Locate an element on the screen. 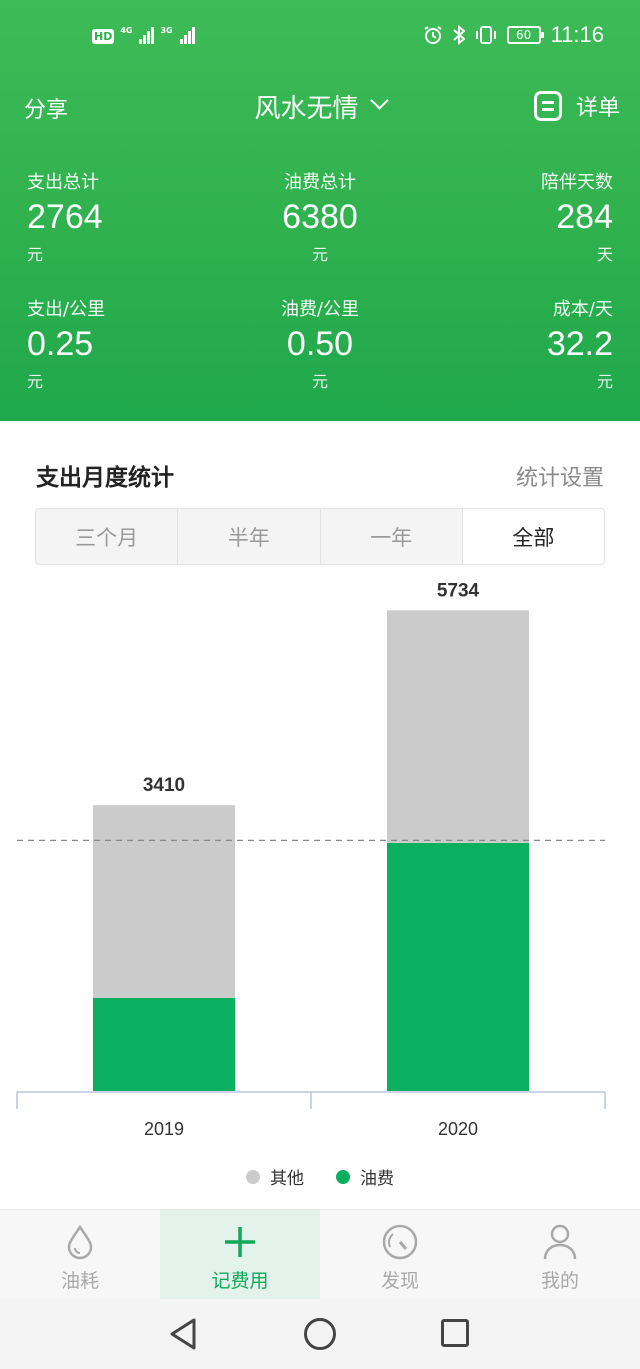  person-icon is located at coordinates (560, 1242).